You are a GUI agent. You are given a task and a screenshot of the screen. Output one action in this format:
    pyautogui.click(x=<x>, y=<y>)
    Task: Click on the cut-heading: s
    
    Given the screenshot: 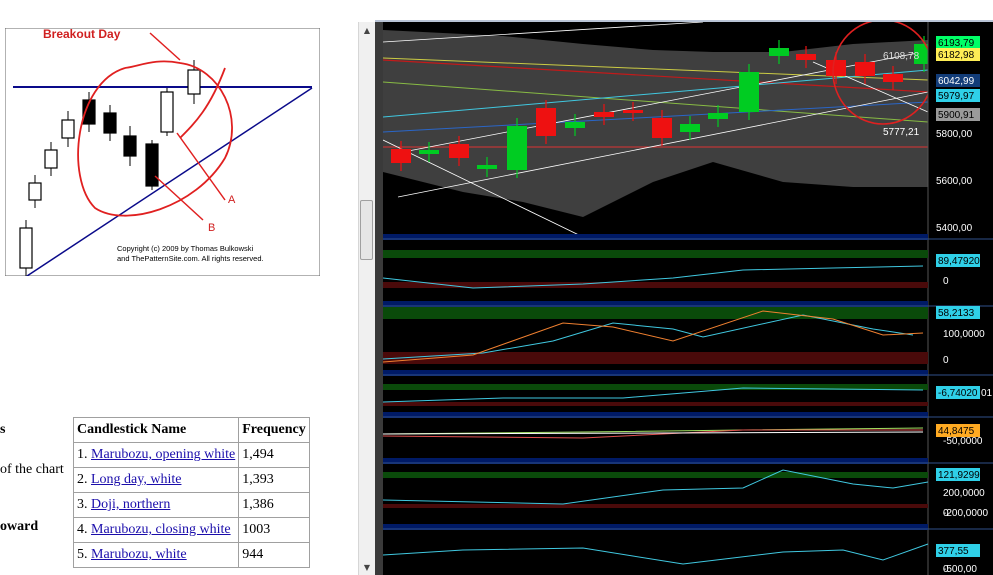 What is the action you would take?
    pyautogui.click(x=3, y=429)
    